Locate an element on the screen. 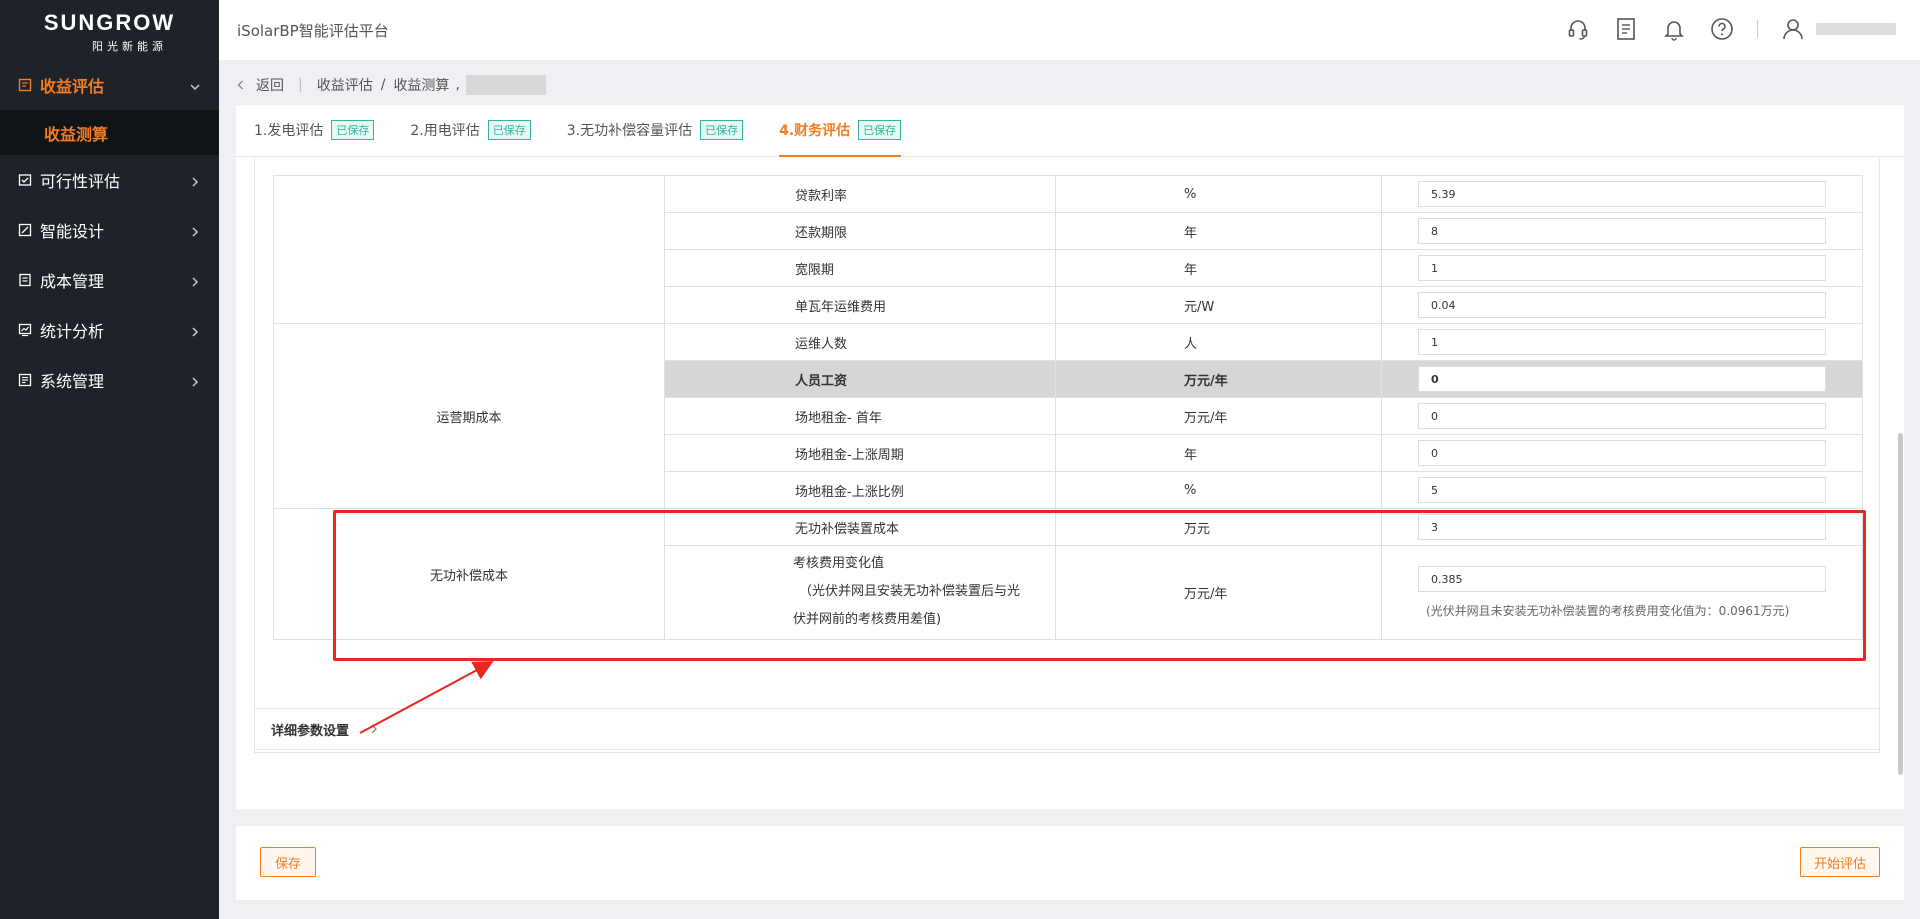  chevron-down-icon is located at coordinates (195, 84).